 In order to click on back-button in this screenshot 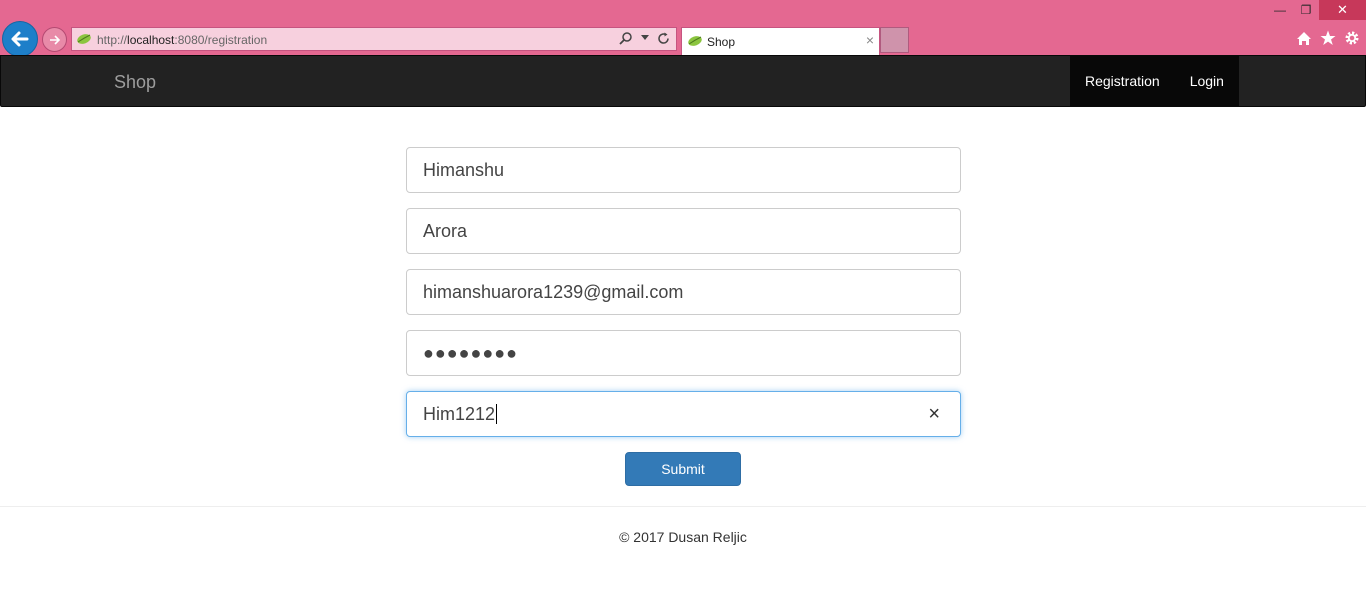, I will do `click(20, 39)`.